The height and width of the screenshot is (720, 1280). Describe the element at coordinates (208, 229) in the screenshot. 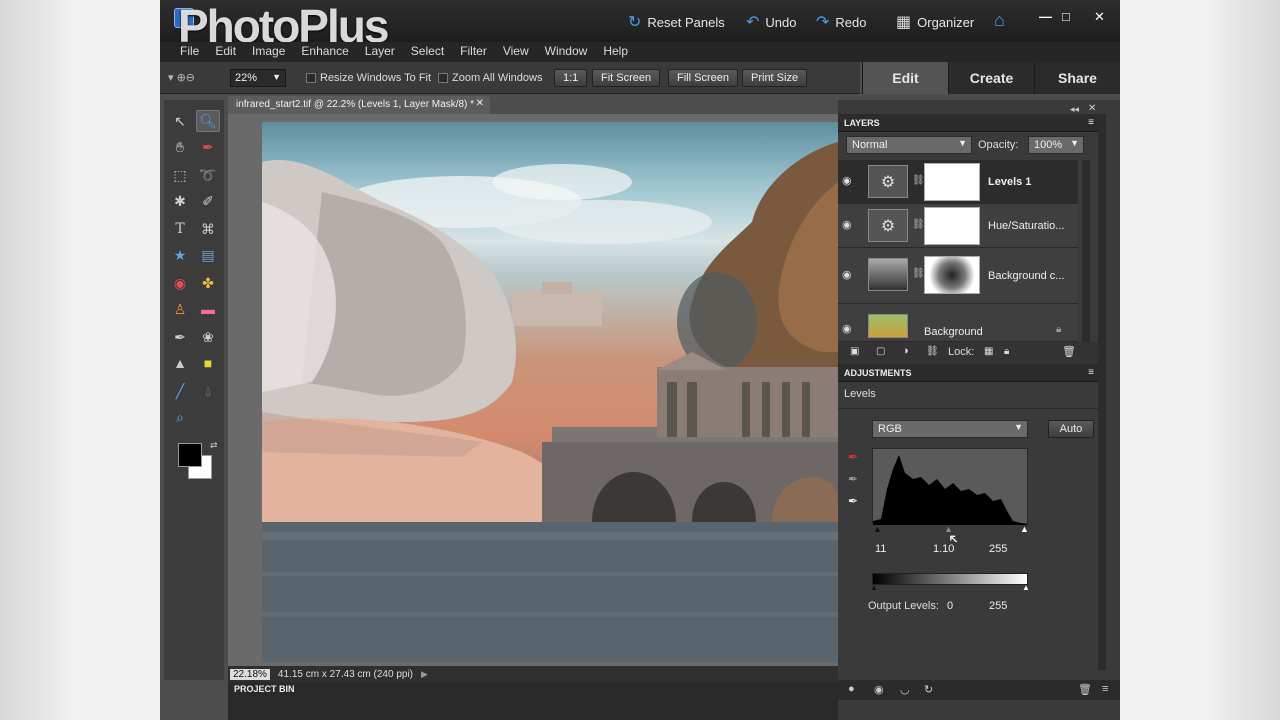

I see `crop-tool-icon: ⌘` at that location.